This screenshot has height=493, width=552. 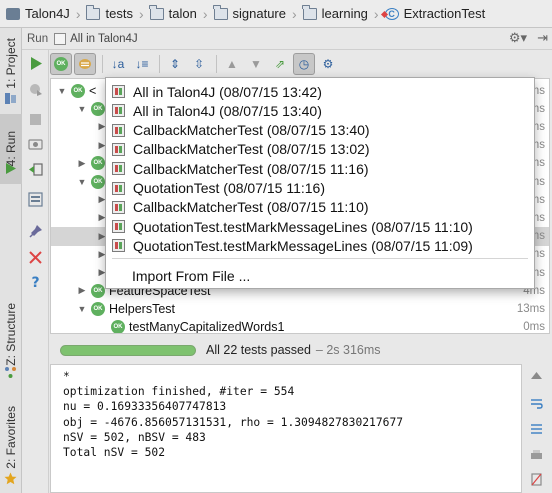 I want to click on breadcrumb-label: signature, so click(x=259, y=13).